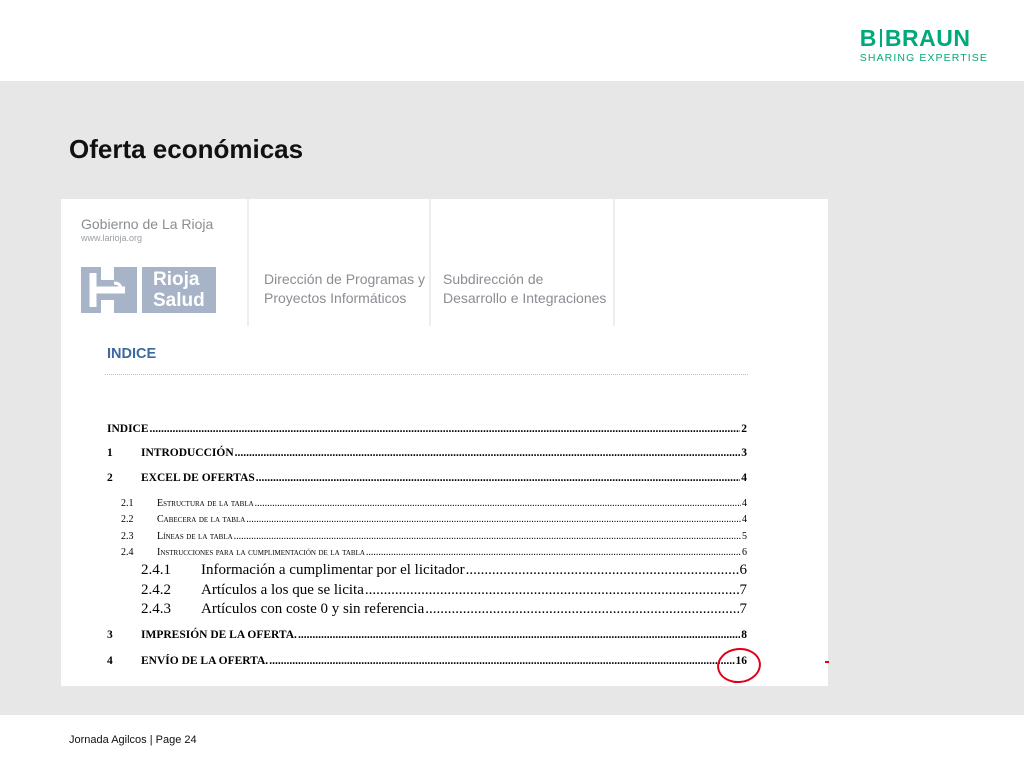 The height and width of the screenshot is (768, 1024). Describe the element at coordinates (110, 453) in the screenshot. I see `toc-number: 1` at that location.